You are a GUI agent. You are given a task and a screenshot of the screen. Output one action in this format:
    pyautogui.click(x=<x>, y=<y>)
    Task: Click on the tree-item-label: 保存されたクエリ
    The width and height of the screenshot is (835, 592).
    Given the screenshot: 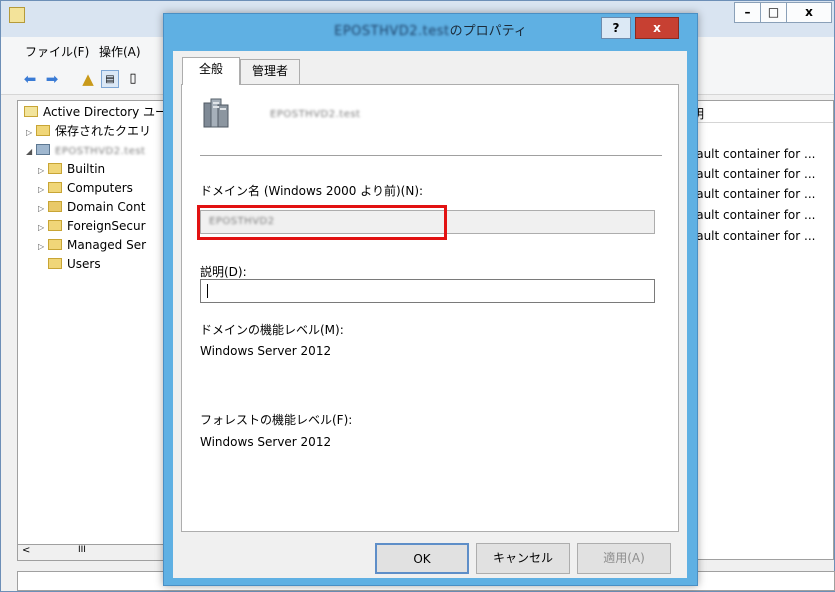 What is the action you would take?
    pyautogui.click(x=103, y=131)
    